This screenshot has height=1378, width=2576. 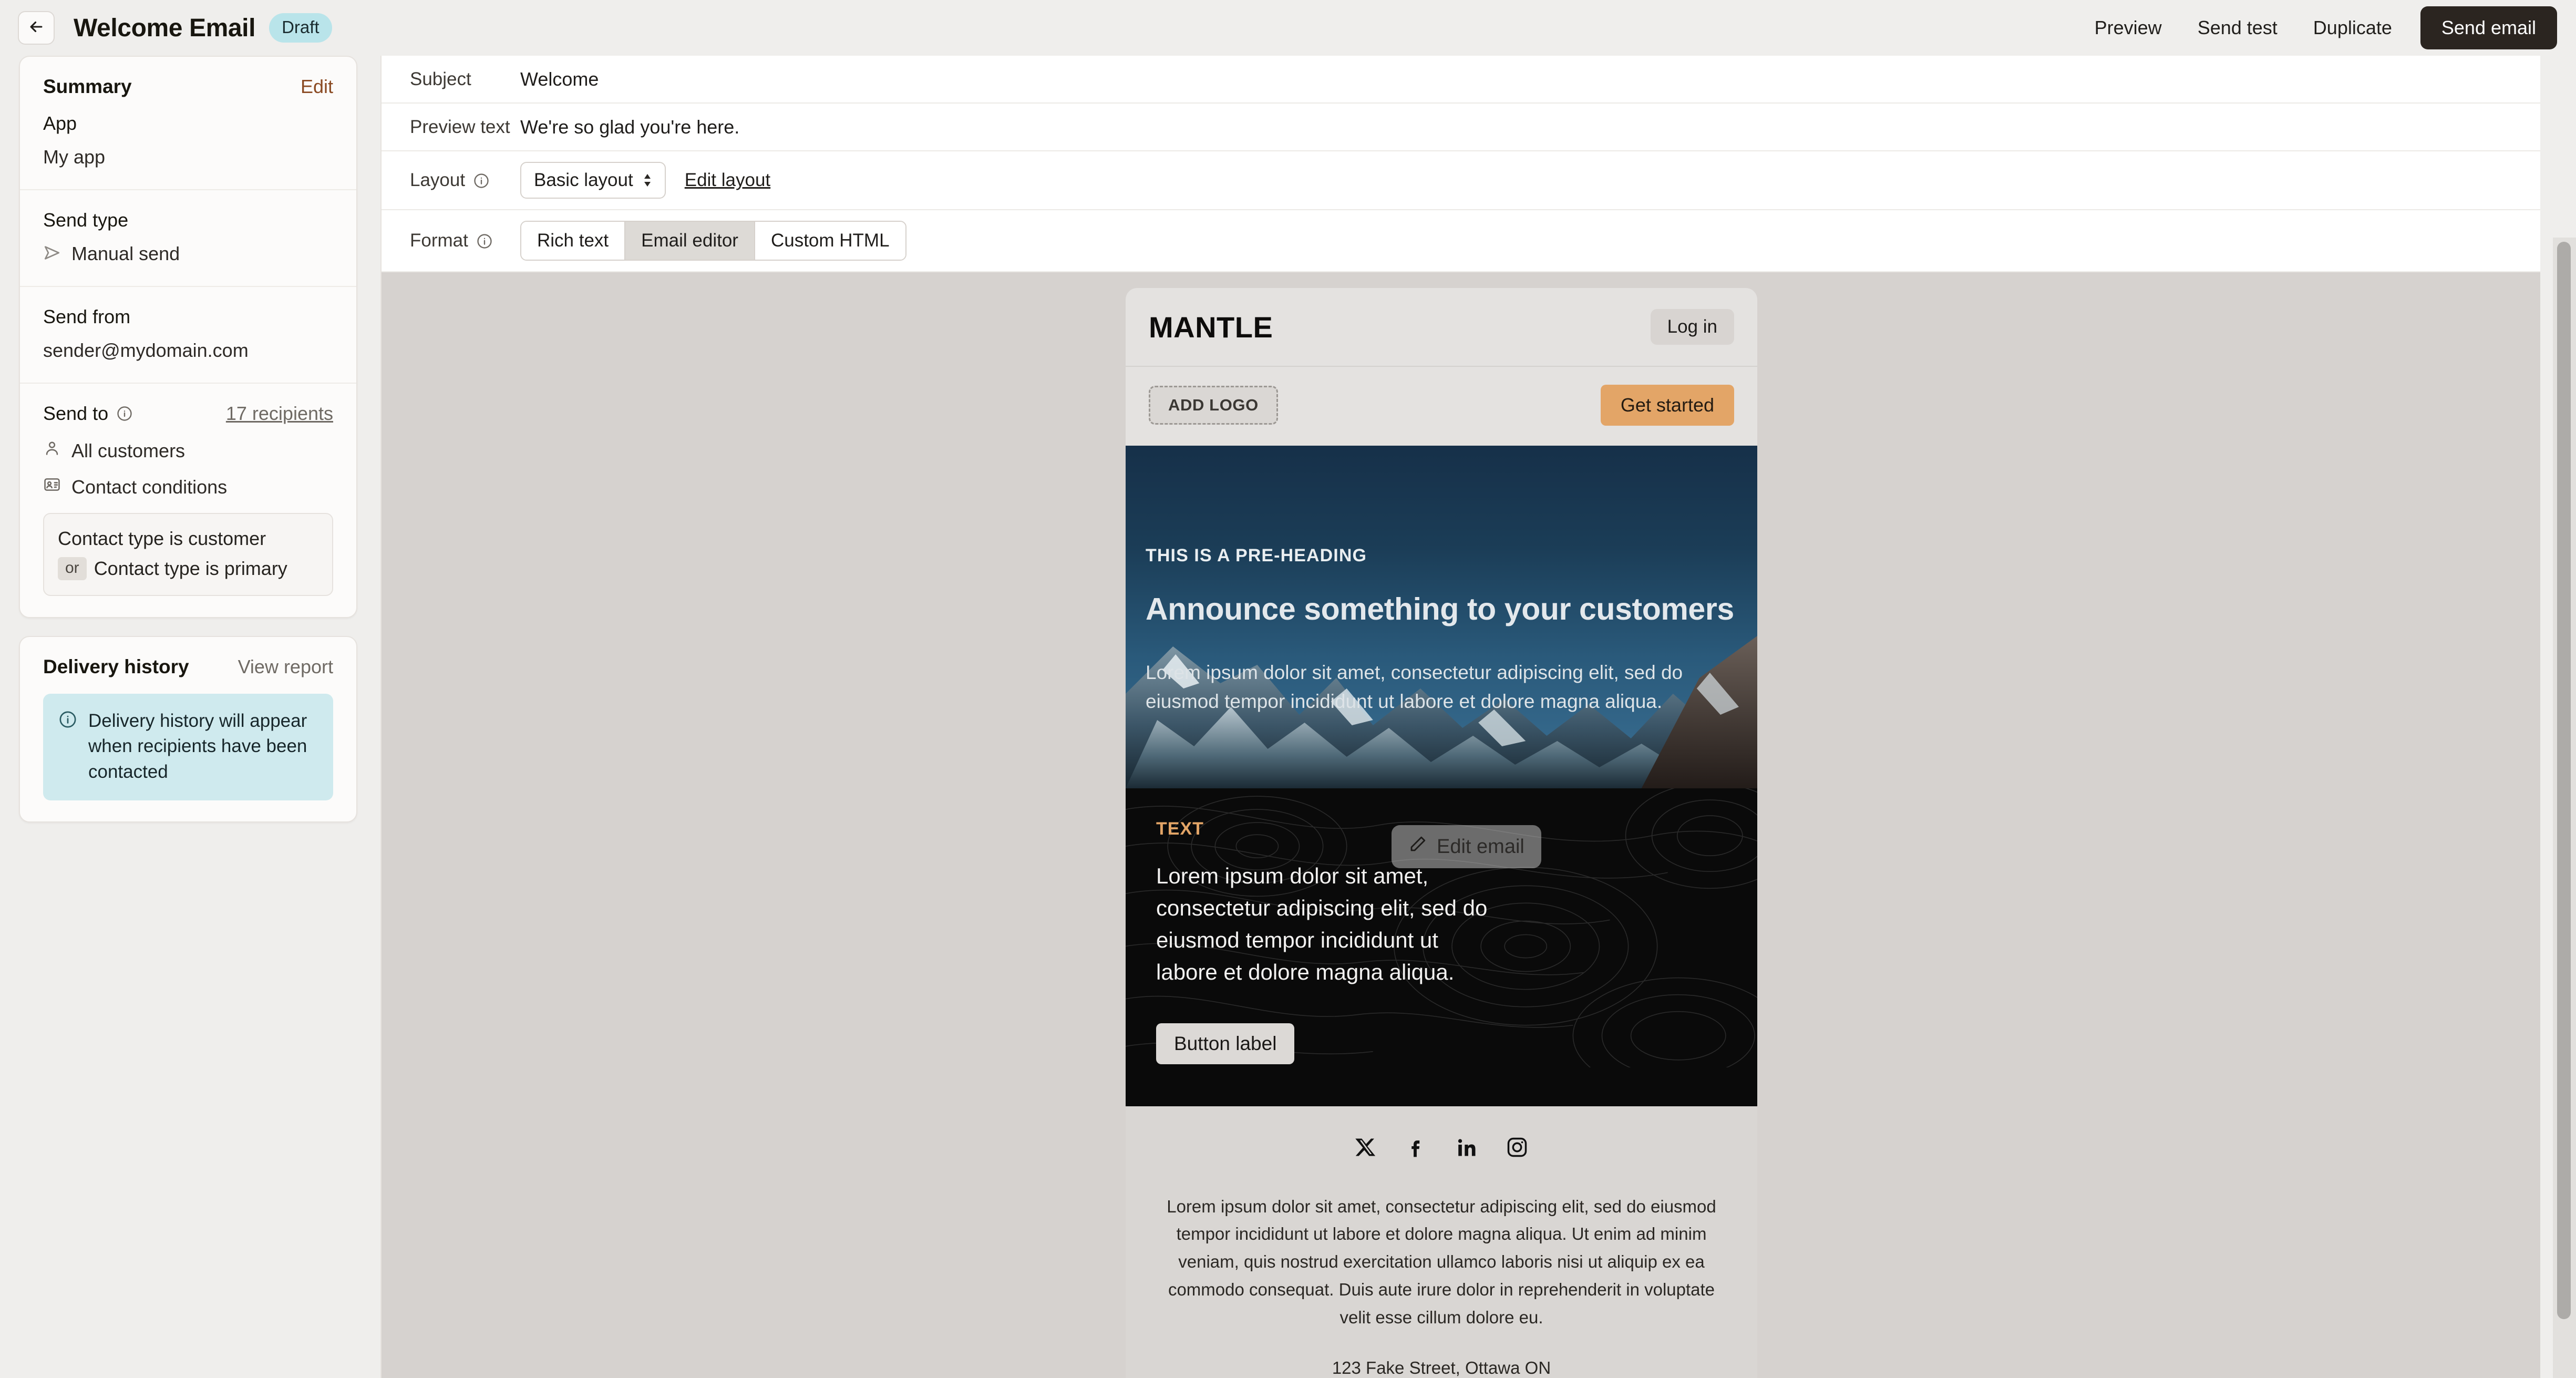 I want to click on subject-row: Subject Welcome, so click(x=1461, y=80).